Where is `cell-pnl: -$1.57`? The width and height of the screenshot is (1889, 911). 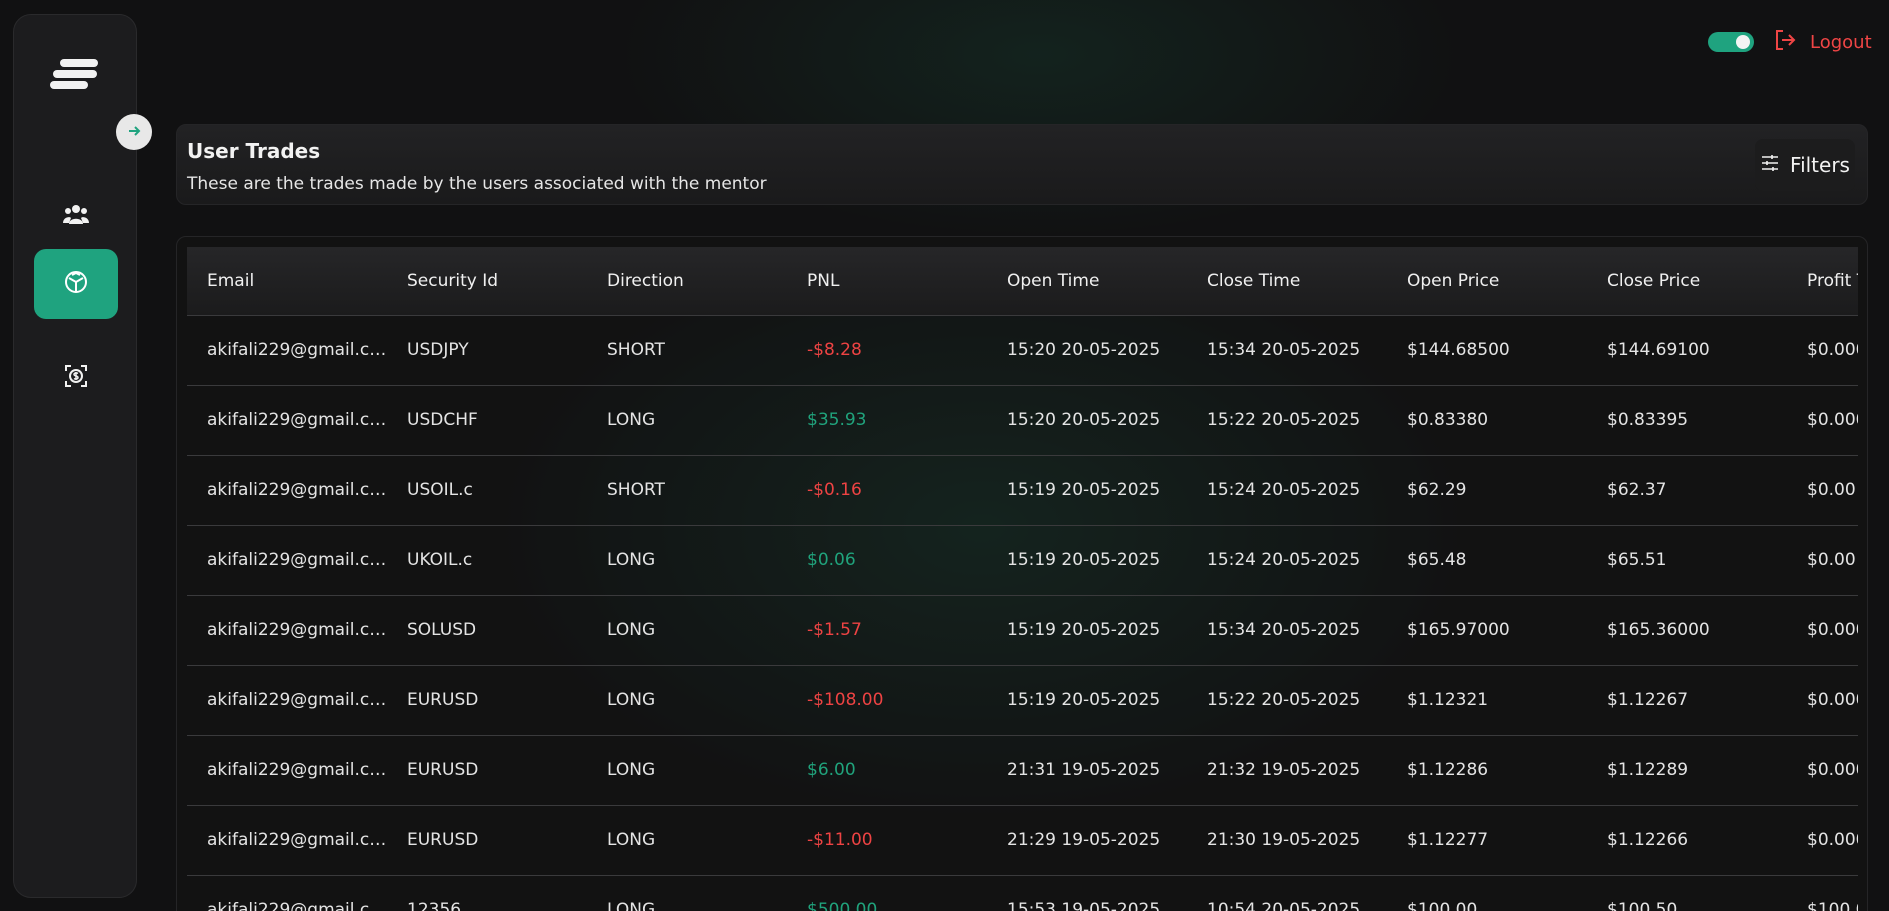
cell-pnl: -$1.57 is located at coordinates (887, 630).